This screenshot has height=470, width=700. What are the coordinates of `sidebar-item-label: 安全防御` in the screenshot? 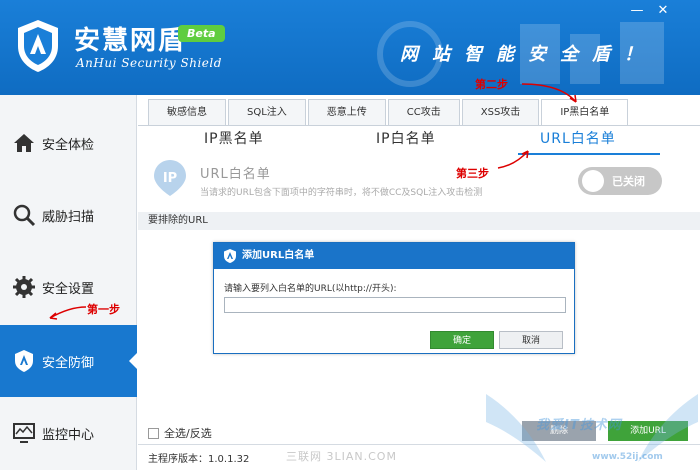 It's located at (68, 363).